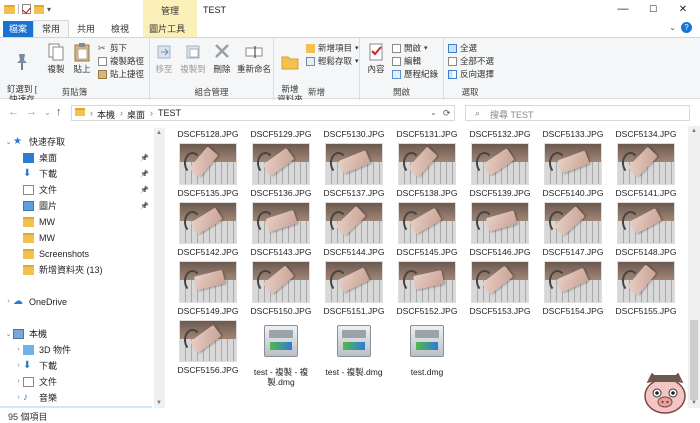 Image resolution: width=700 pixels, height=423 pixels. I want to click on scroll-down-icon: ▼, so click(159, 403).